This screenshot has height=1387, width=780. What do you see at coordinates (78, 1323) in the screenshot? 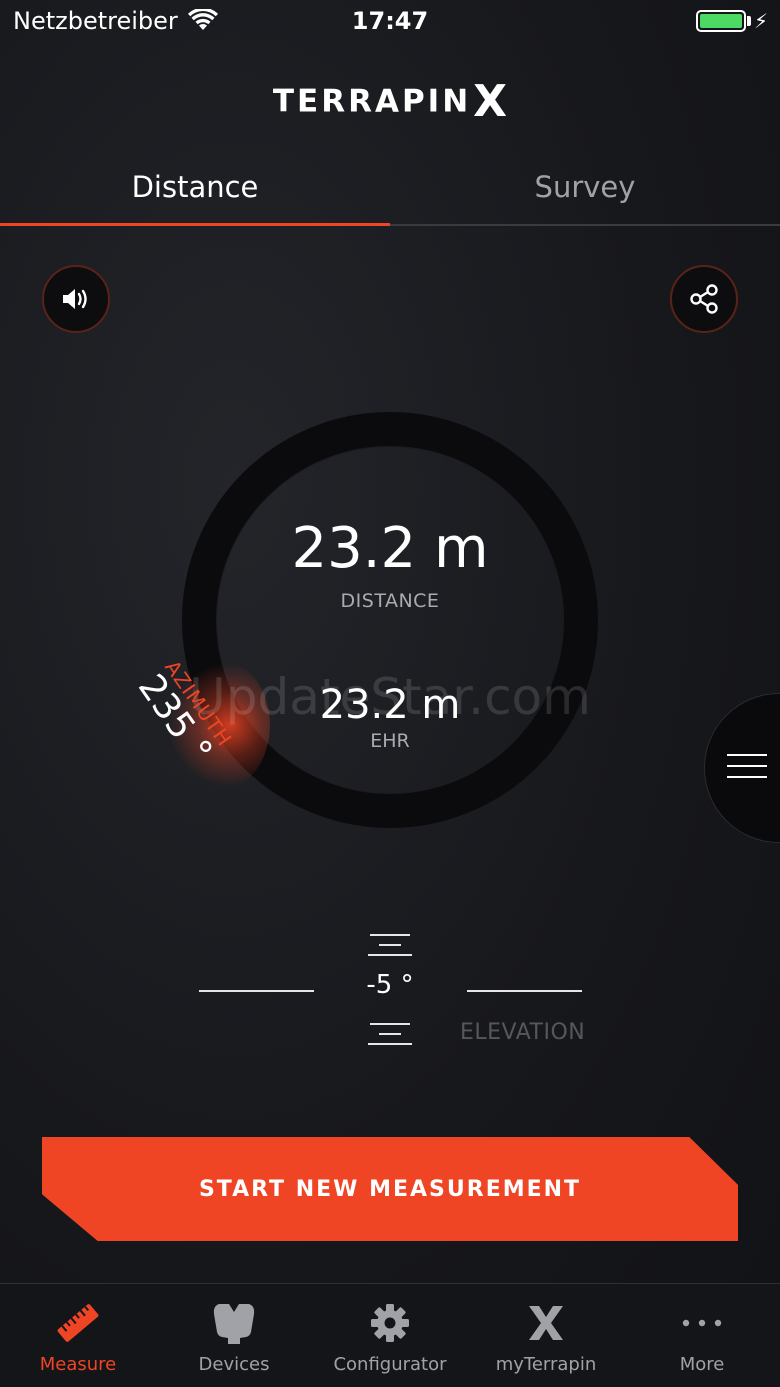
I see `ruler-icon` at bounding box center [78, 1323].